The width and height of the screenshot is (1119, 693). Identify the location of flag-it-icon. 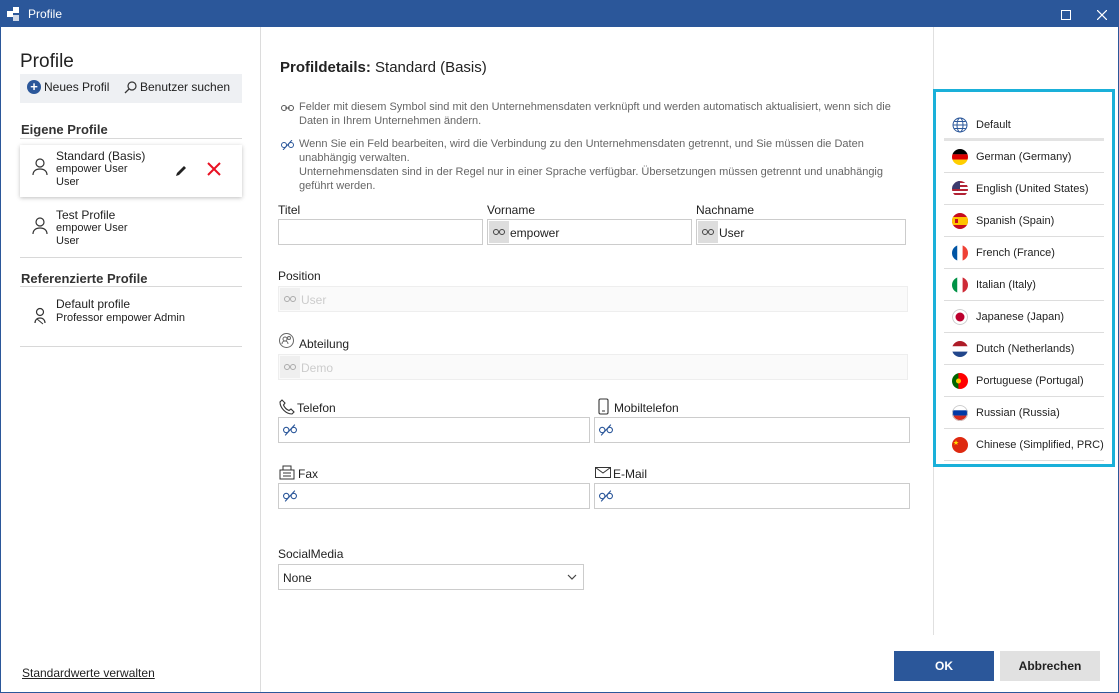
(960, 285).